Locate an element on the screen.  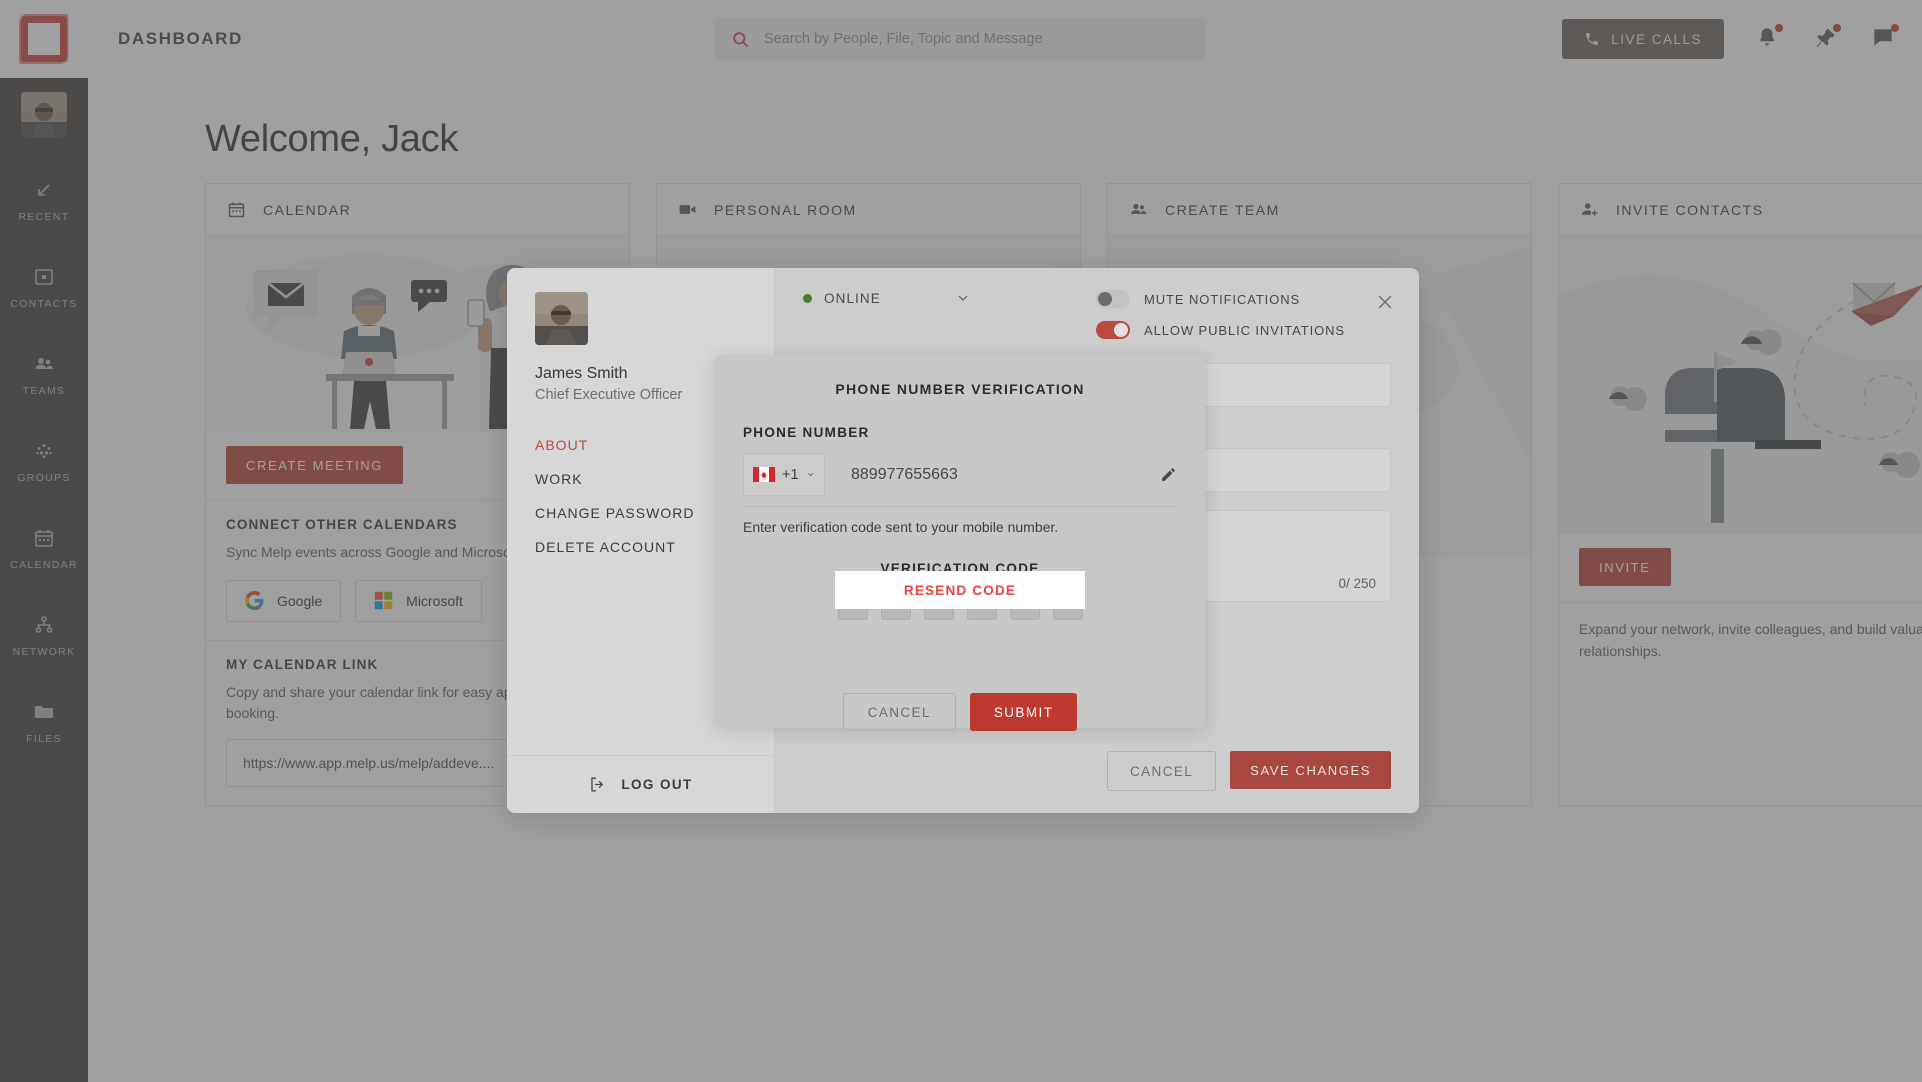
phone-row: +1 889977655663 is located at coordinates (960, 474).